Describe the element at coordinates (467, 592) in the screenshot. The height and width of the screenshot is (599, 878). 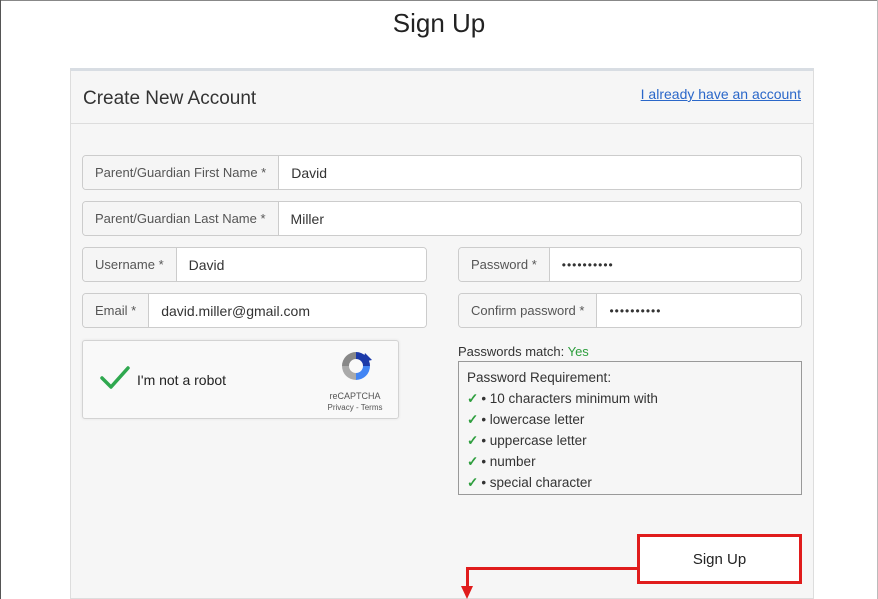
I see `annotation-arrow-head-icon` at that location.